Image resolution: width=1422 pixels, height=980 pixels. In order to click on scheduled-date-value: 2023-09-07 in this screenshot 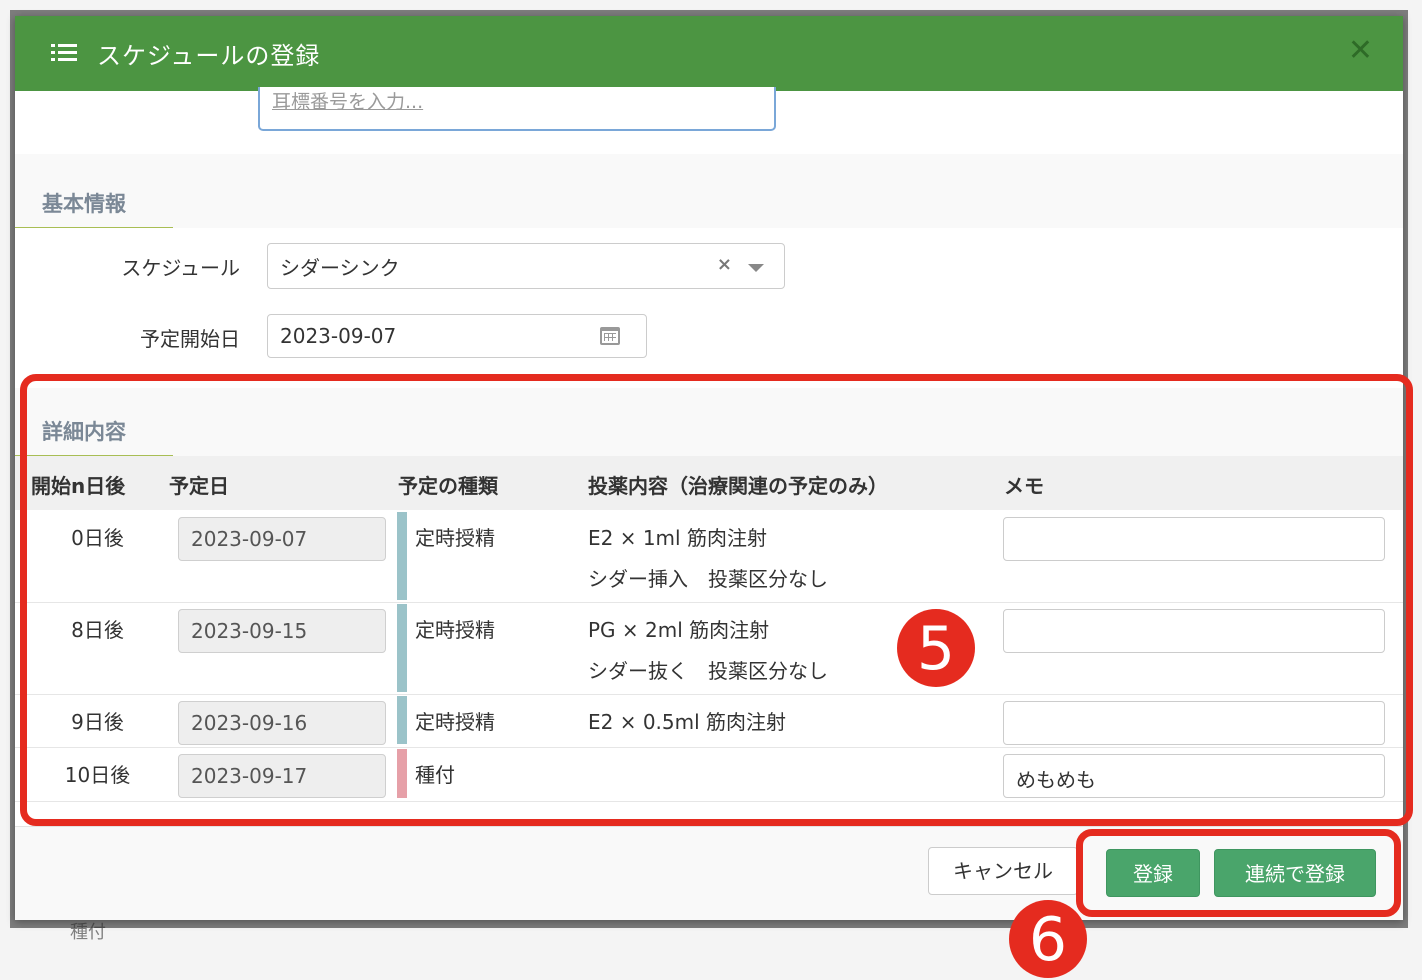, I will do `click(249, 539)`.